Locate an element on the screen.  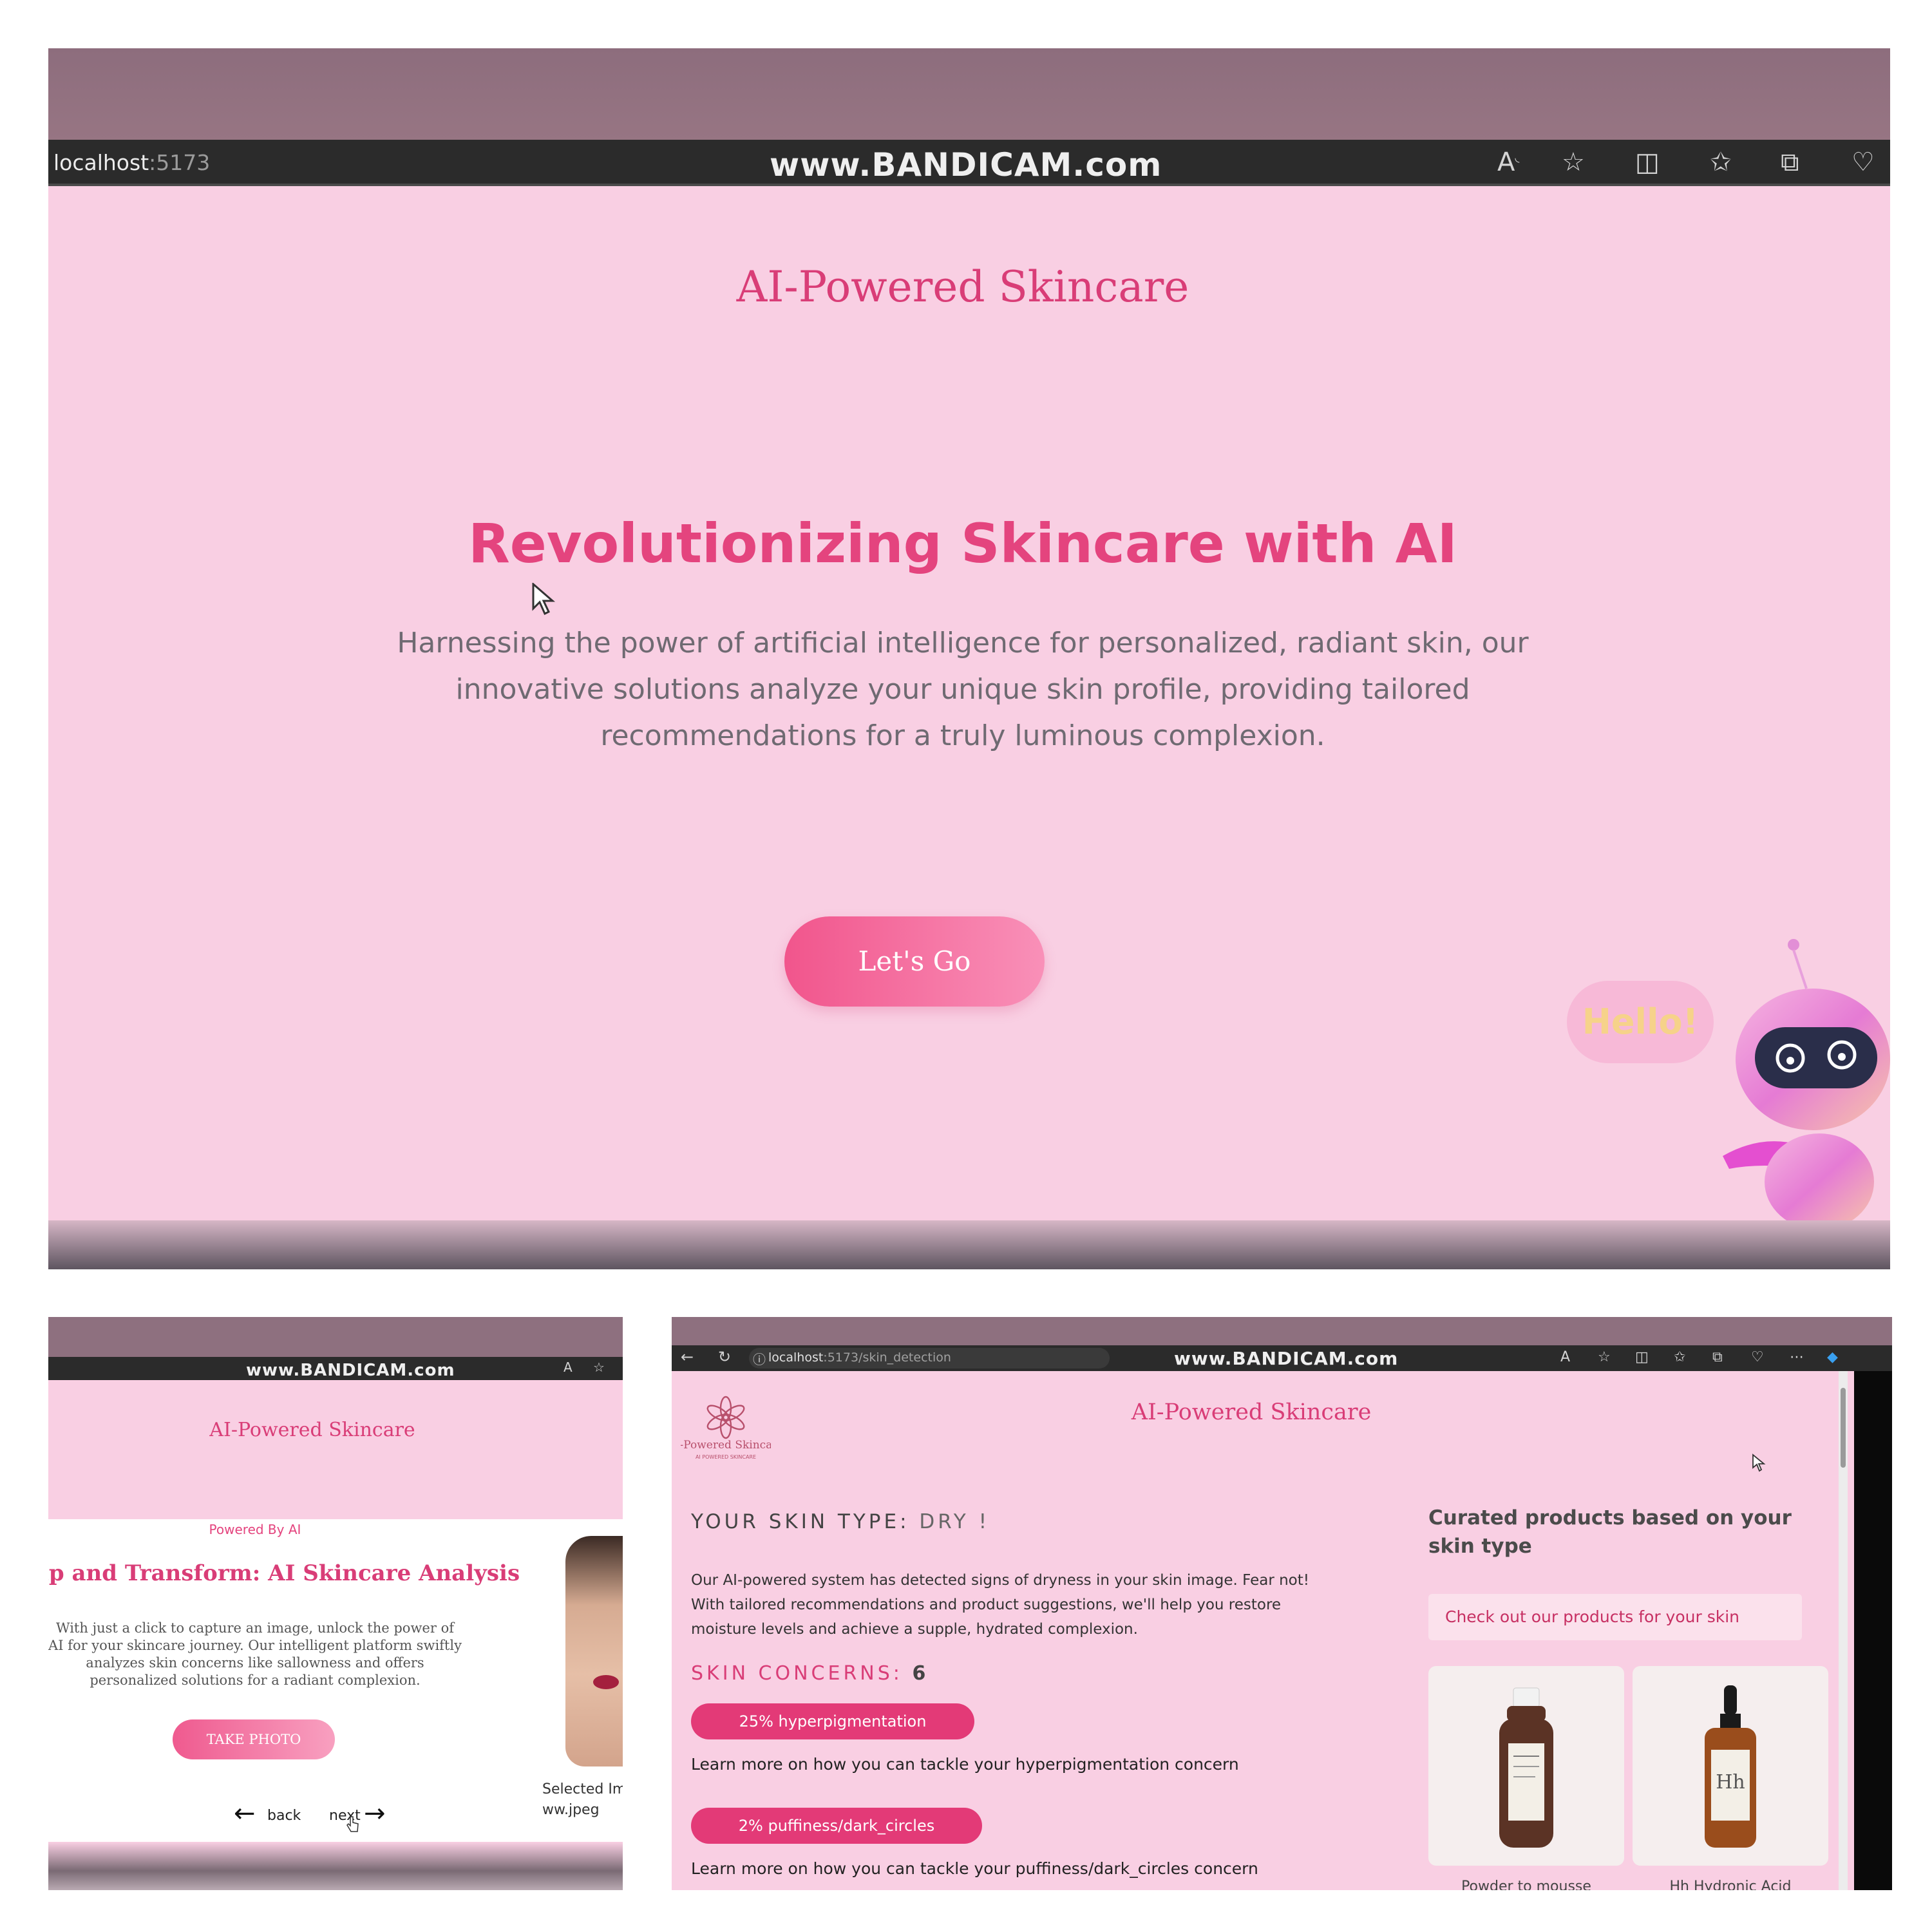
robot-mascot-icon is located at coordinates (1806, 1084).